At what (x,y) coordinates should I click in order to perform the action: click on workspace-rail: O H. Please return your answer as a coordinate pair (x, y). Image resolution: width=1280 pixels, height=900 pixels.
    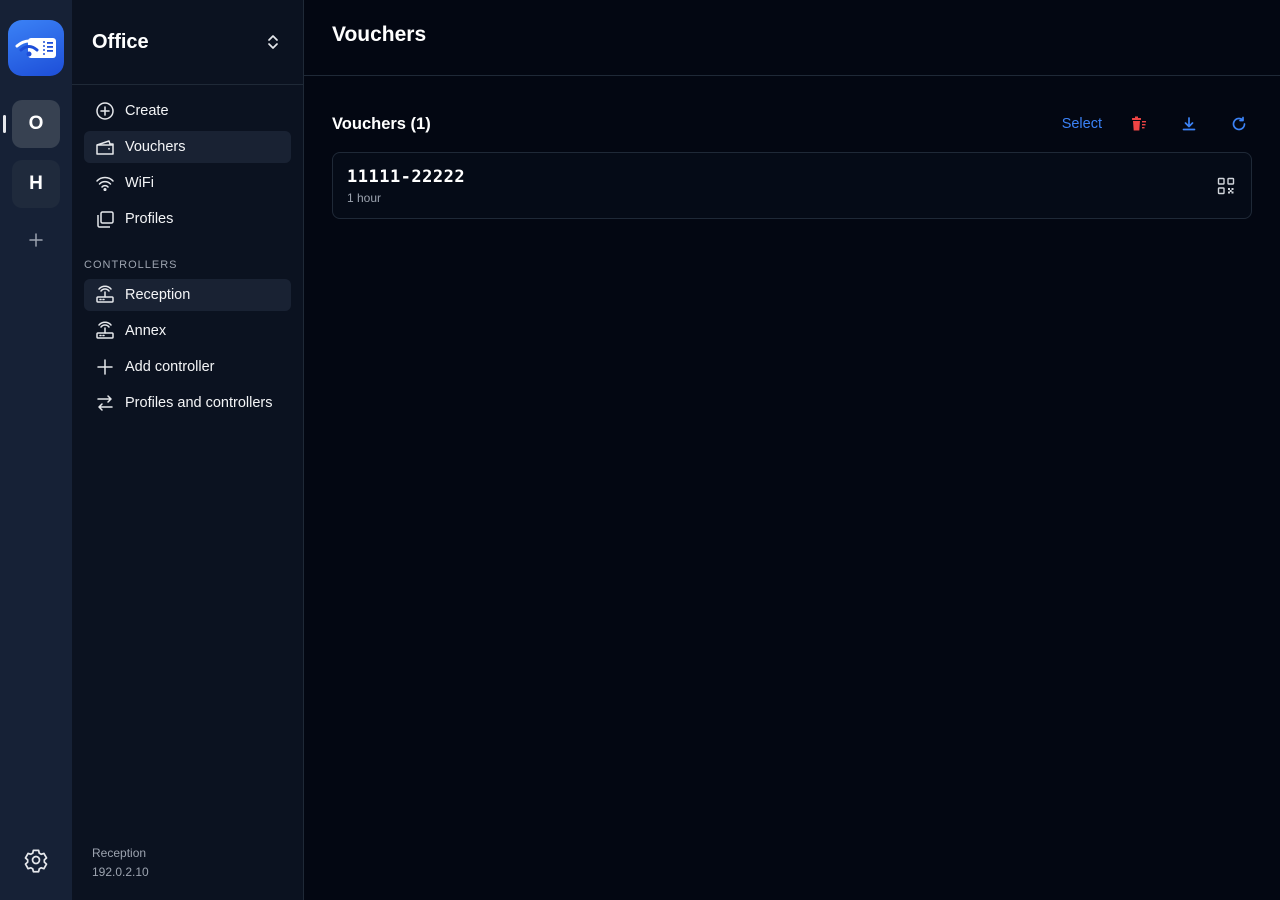
    Looking at the image, I should click on (36, 450).